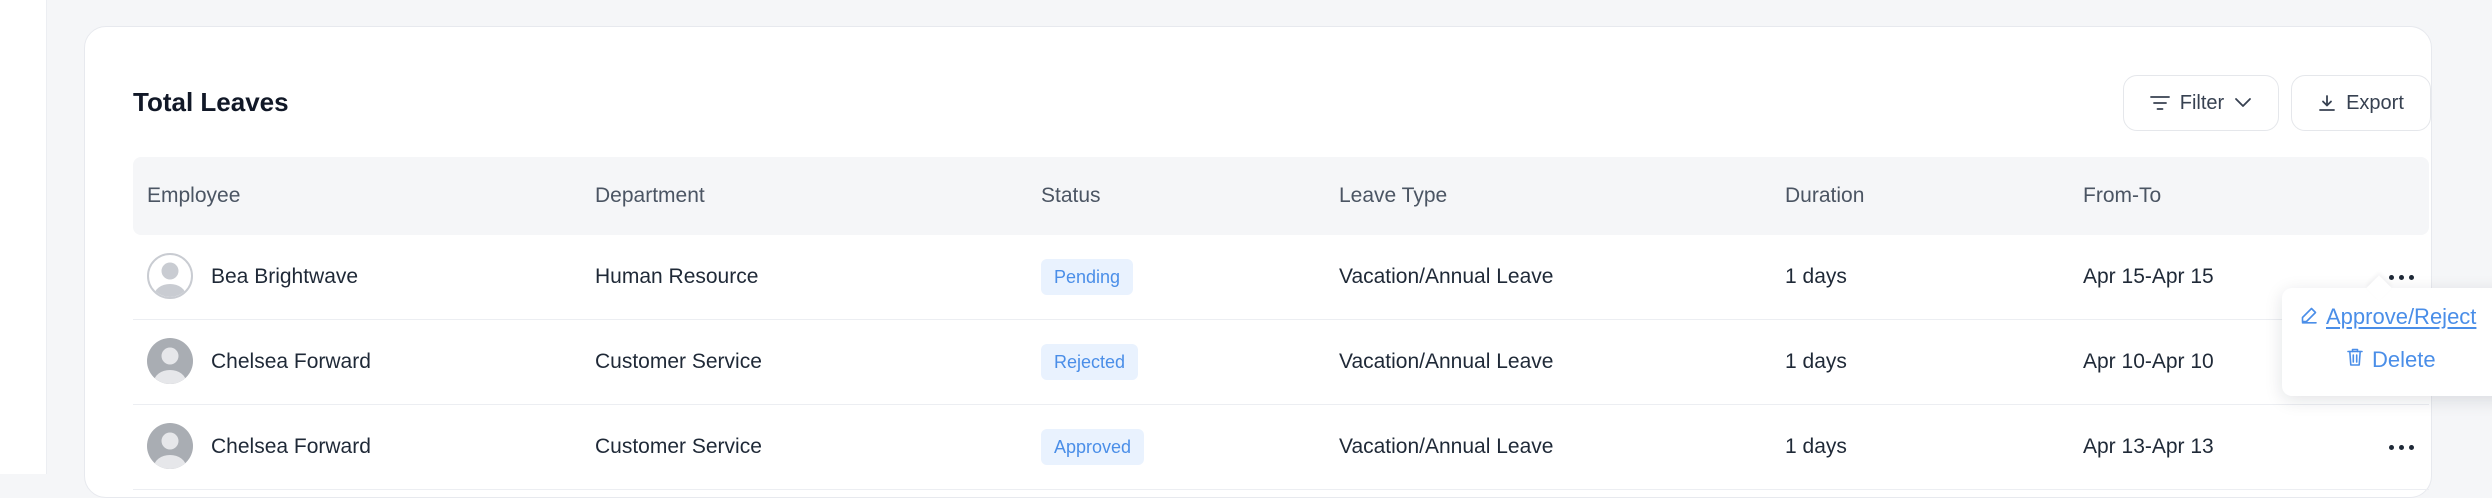 The image size is (2492, 498). What do you see at coordinates (2401, 316) in the screenshot?
I see `approve-reject-label: Approve/Reject` at bounding box center [2401, 316].